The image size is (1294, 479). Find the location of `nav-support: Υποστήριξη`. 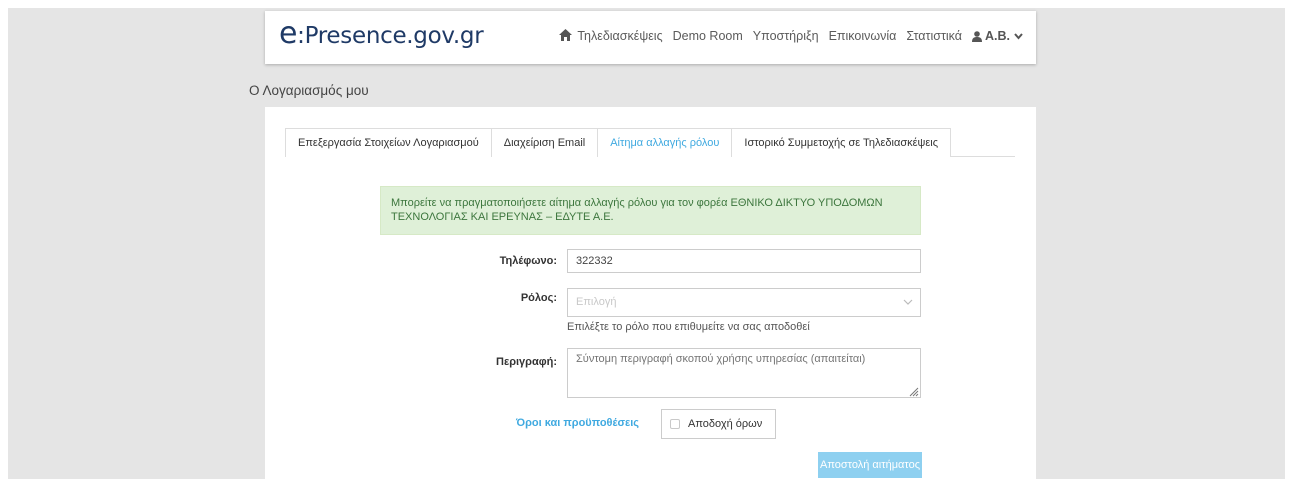

nav-support: Υποστήριξη is located at coordinates (786, 36).